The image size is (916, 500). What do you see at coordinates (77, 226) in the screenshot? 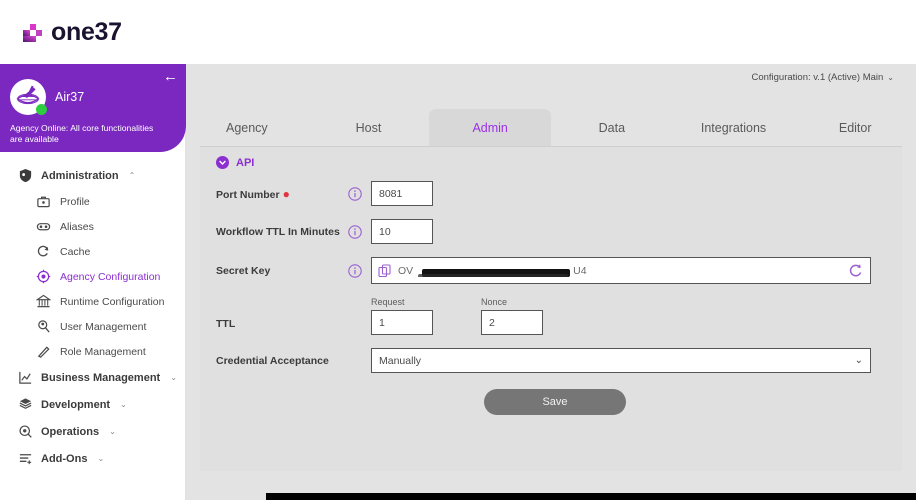
I see `sidebar-item-label: Aliases` at bounding box center [77, 226].